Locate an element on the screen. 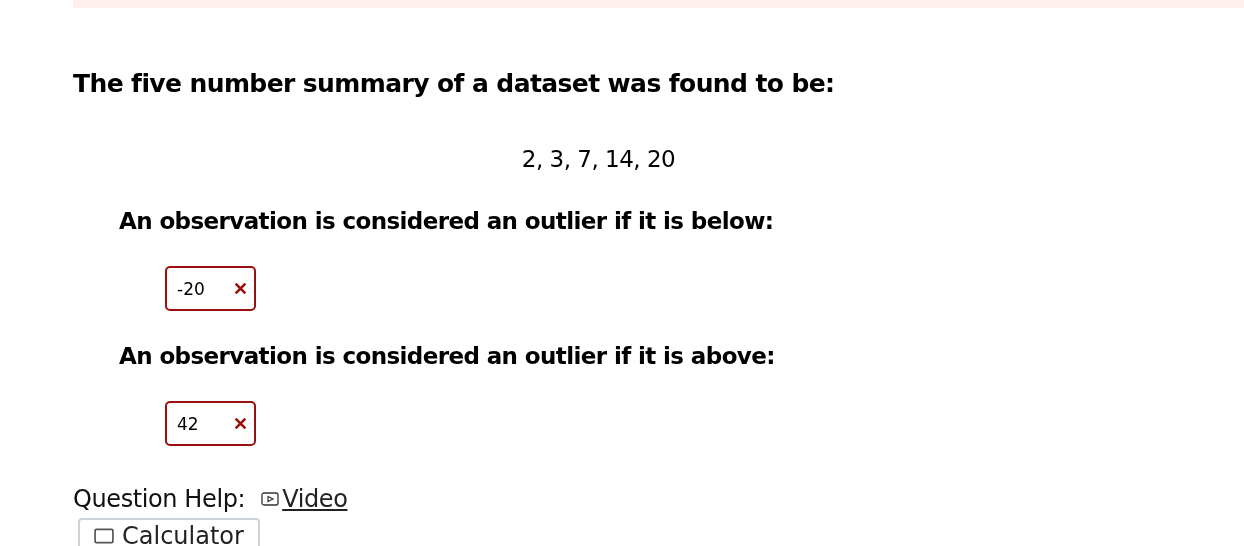  help-label: Question Help: is located at coordinates (159, 499).